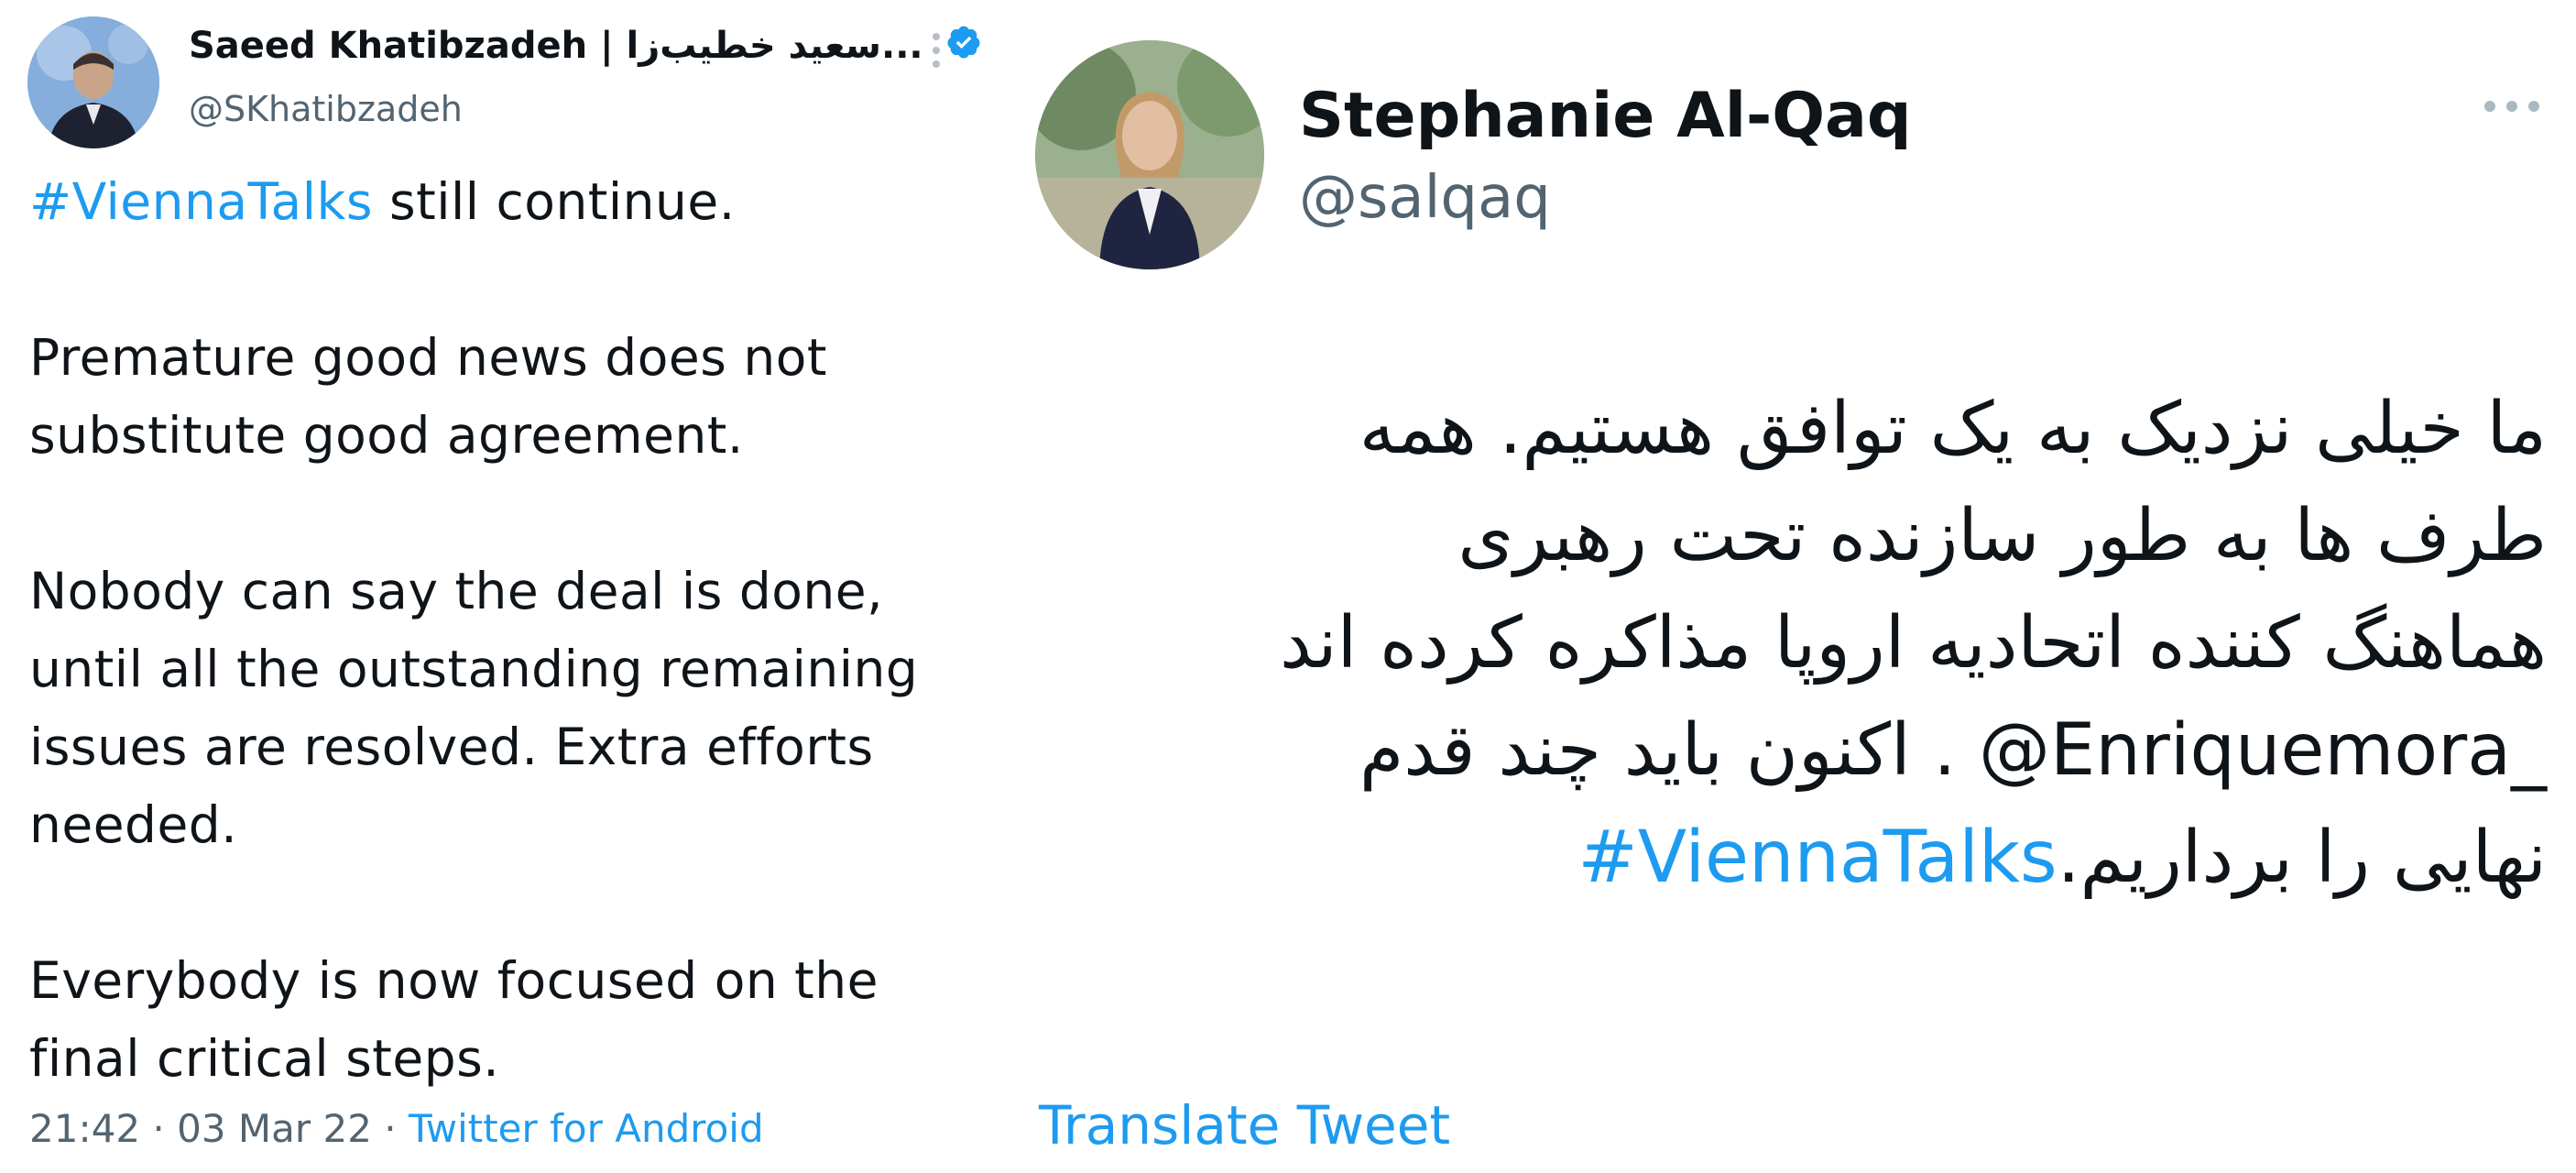 This screenshot has width=2576, height=1173. I want to click on tweet-text-segment: نهایی را برداریم., so click(2302, 858).